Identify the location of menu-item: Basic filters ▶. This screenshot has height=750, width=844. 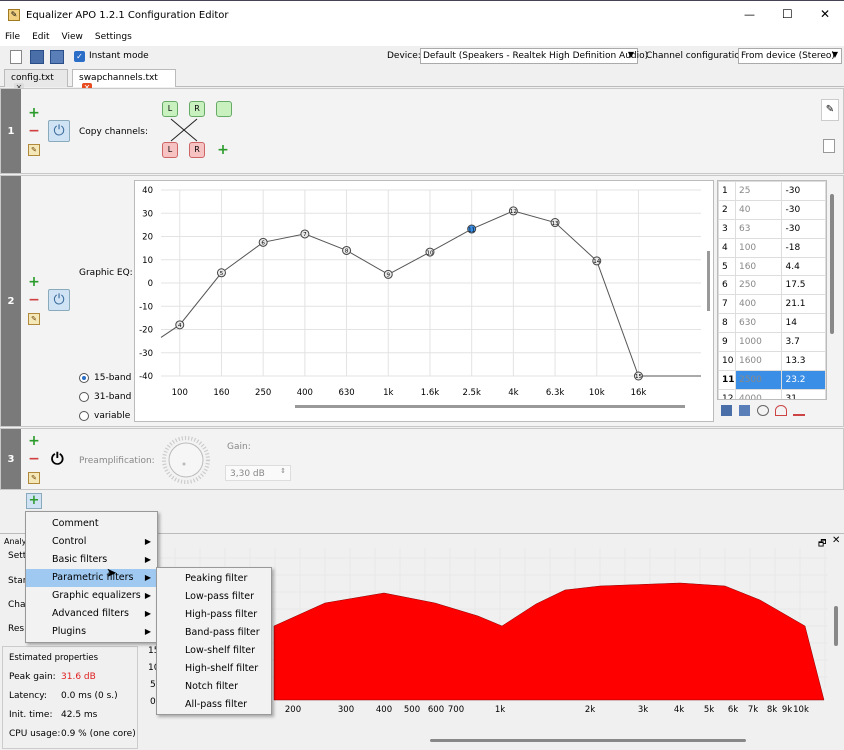
(91, 560).